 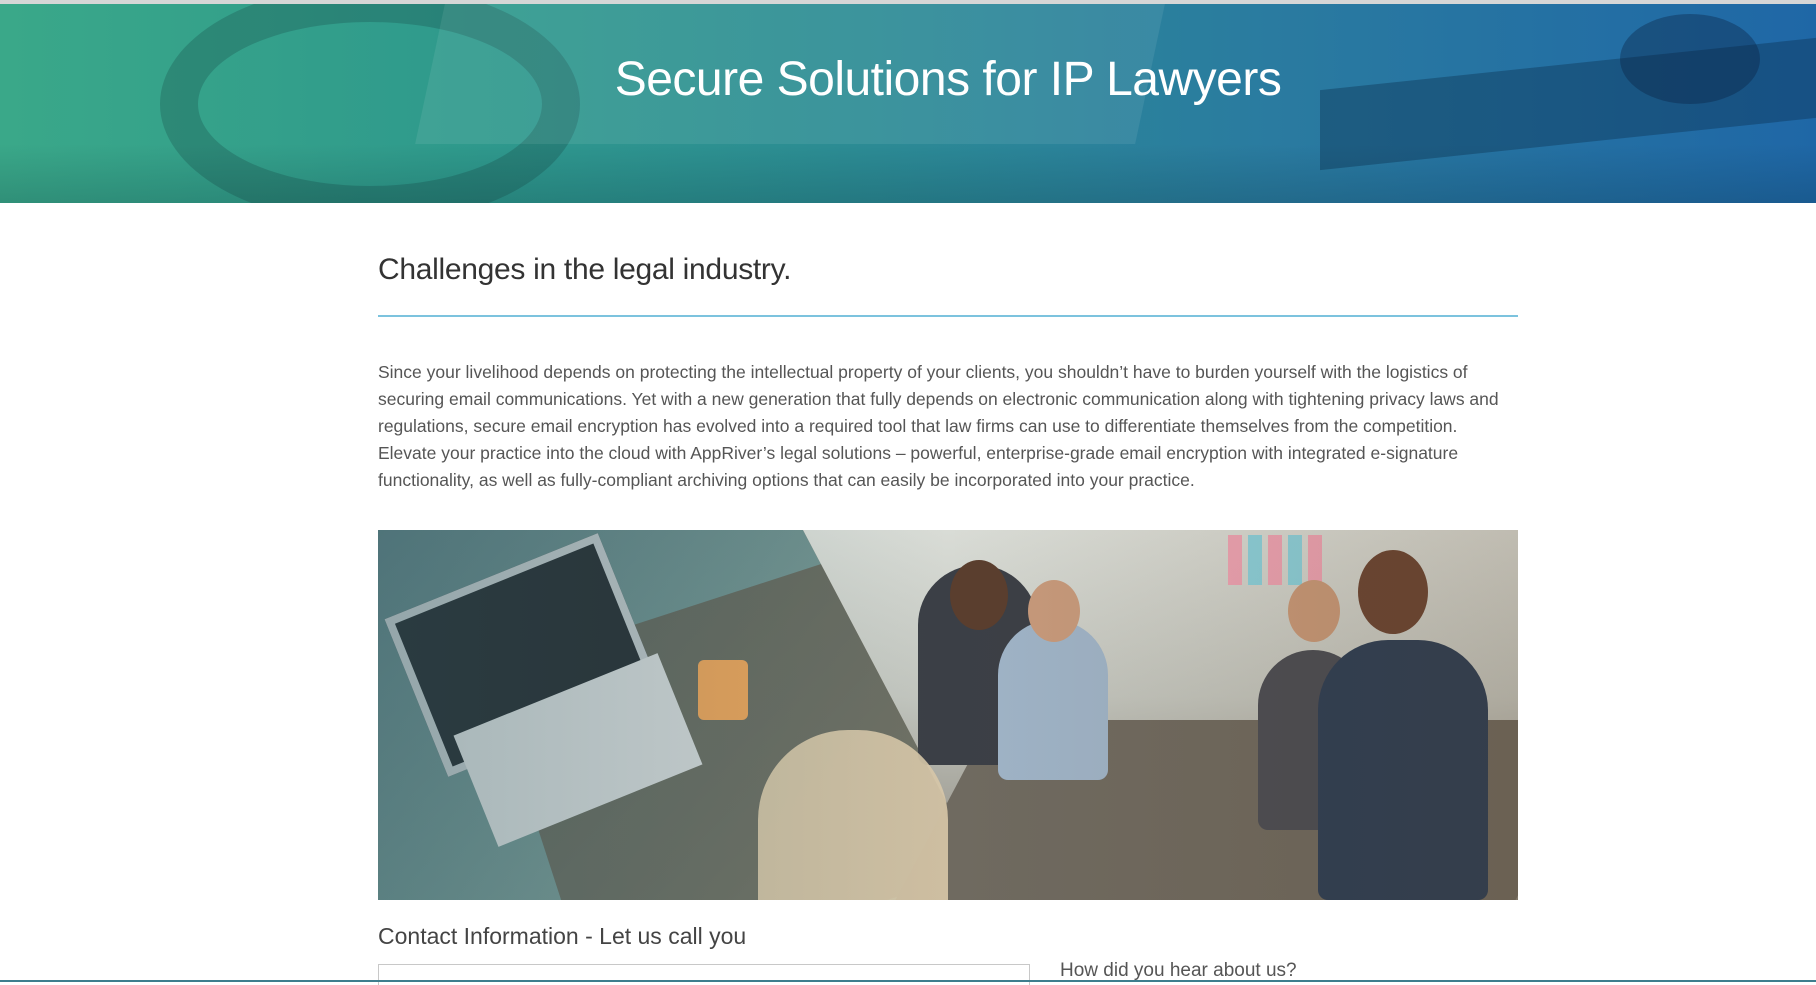 What do you see at coordinates (908, 981) in the screenshot?
I see `bottom-border` at bounding box center [908, 981].